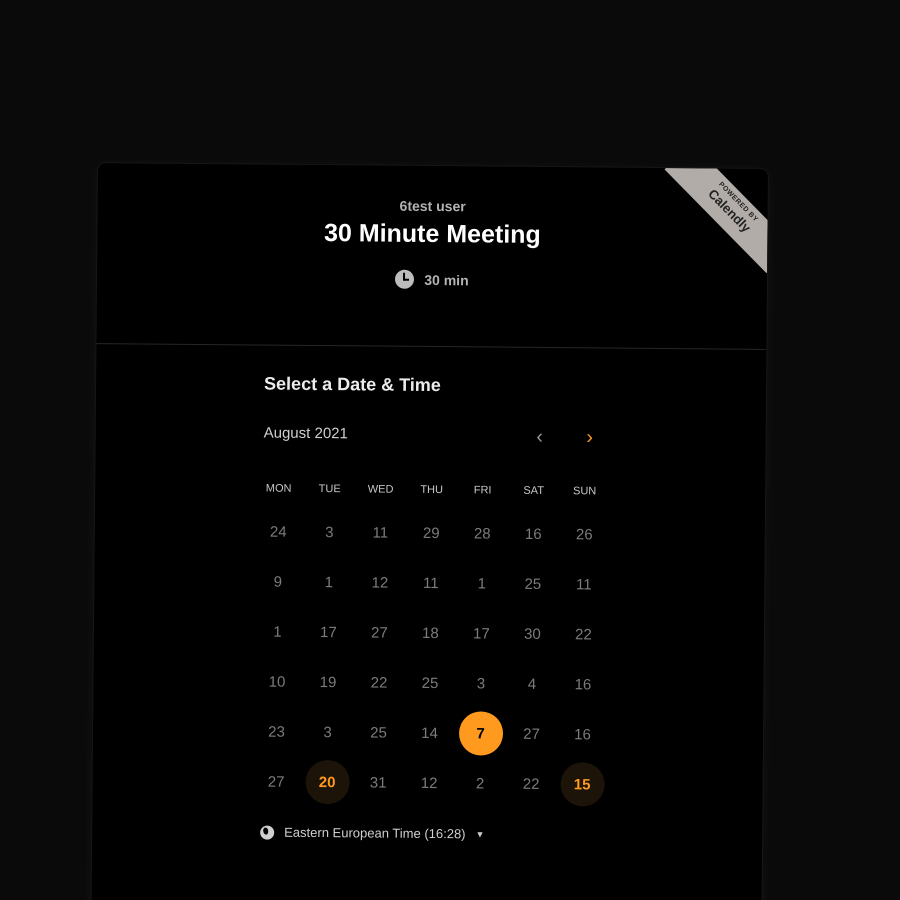  I want to click on weekday-header: TUE, so click(329, 489).